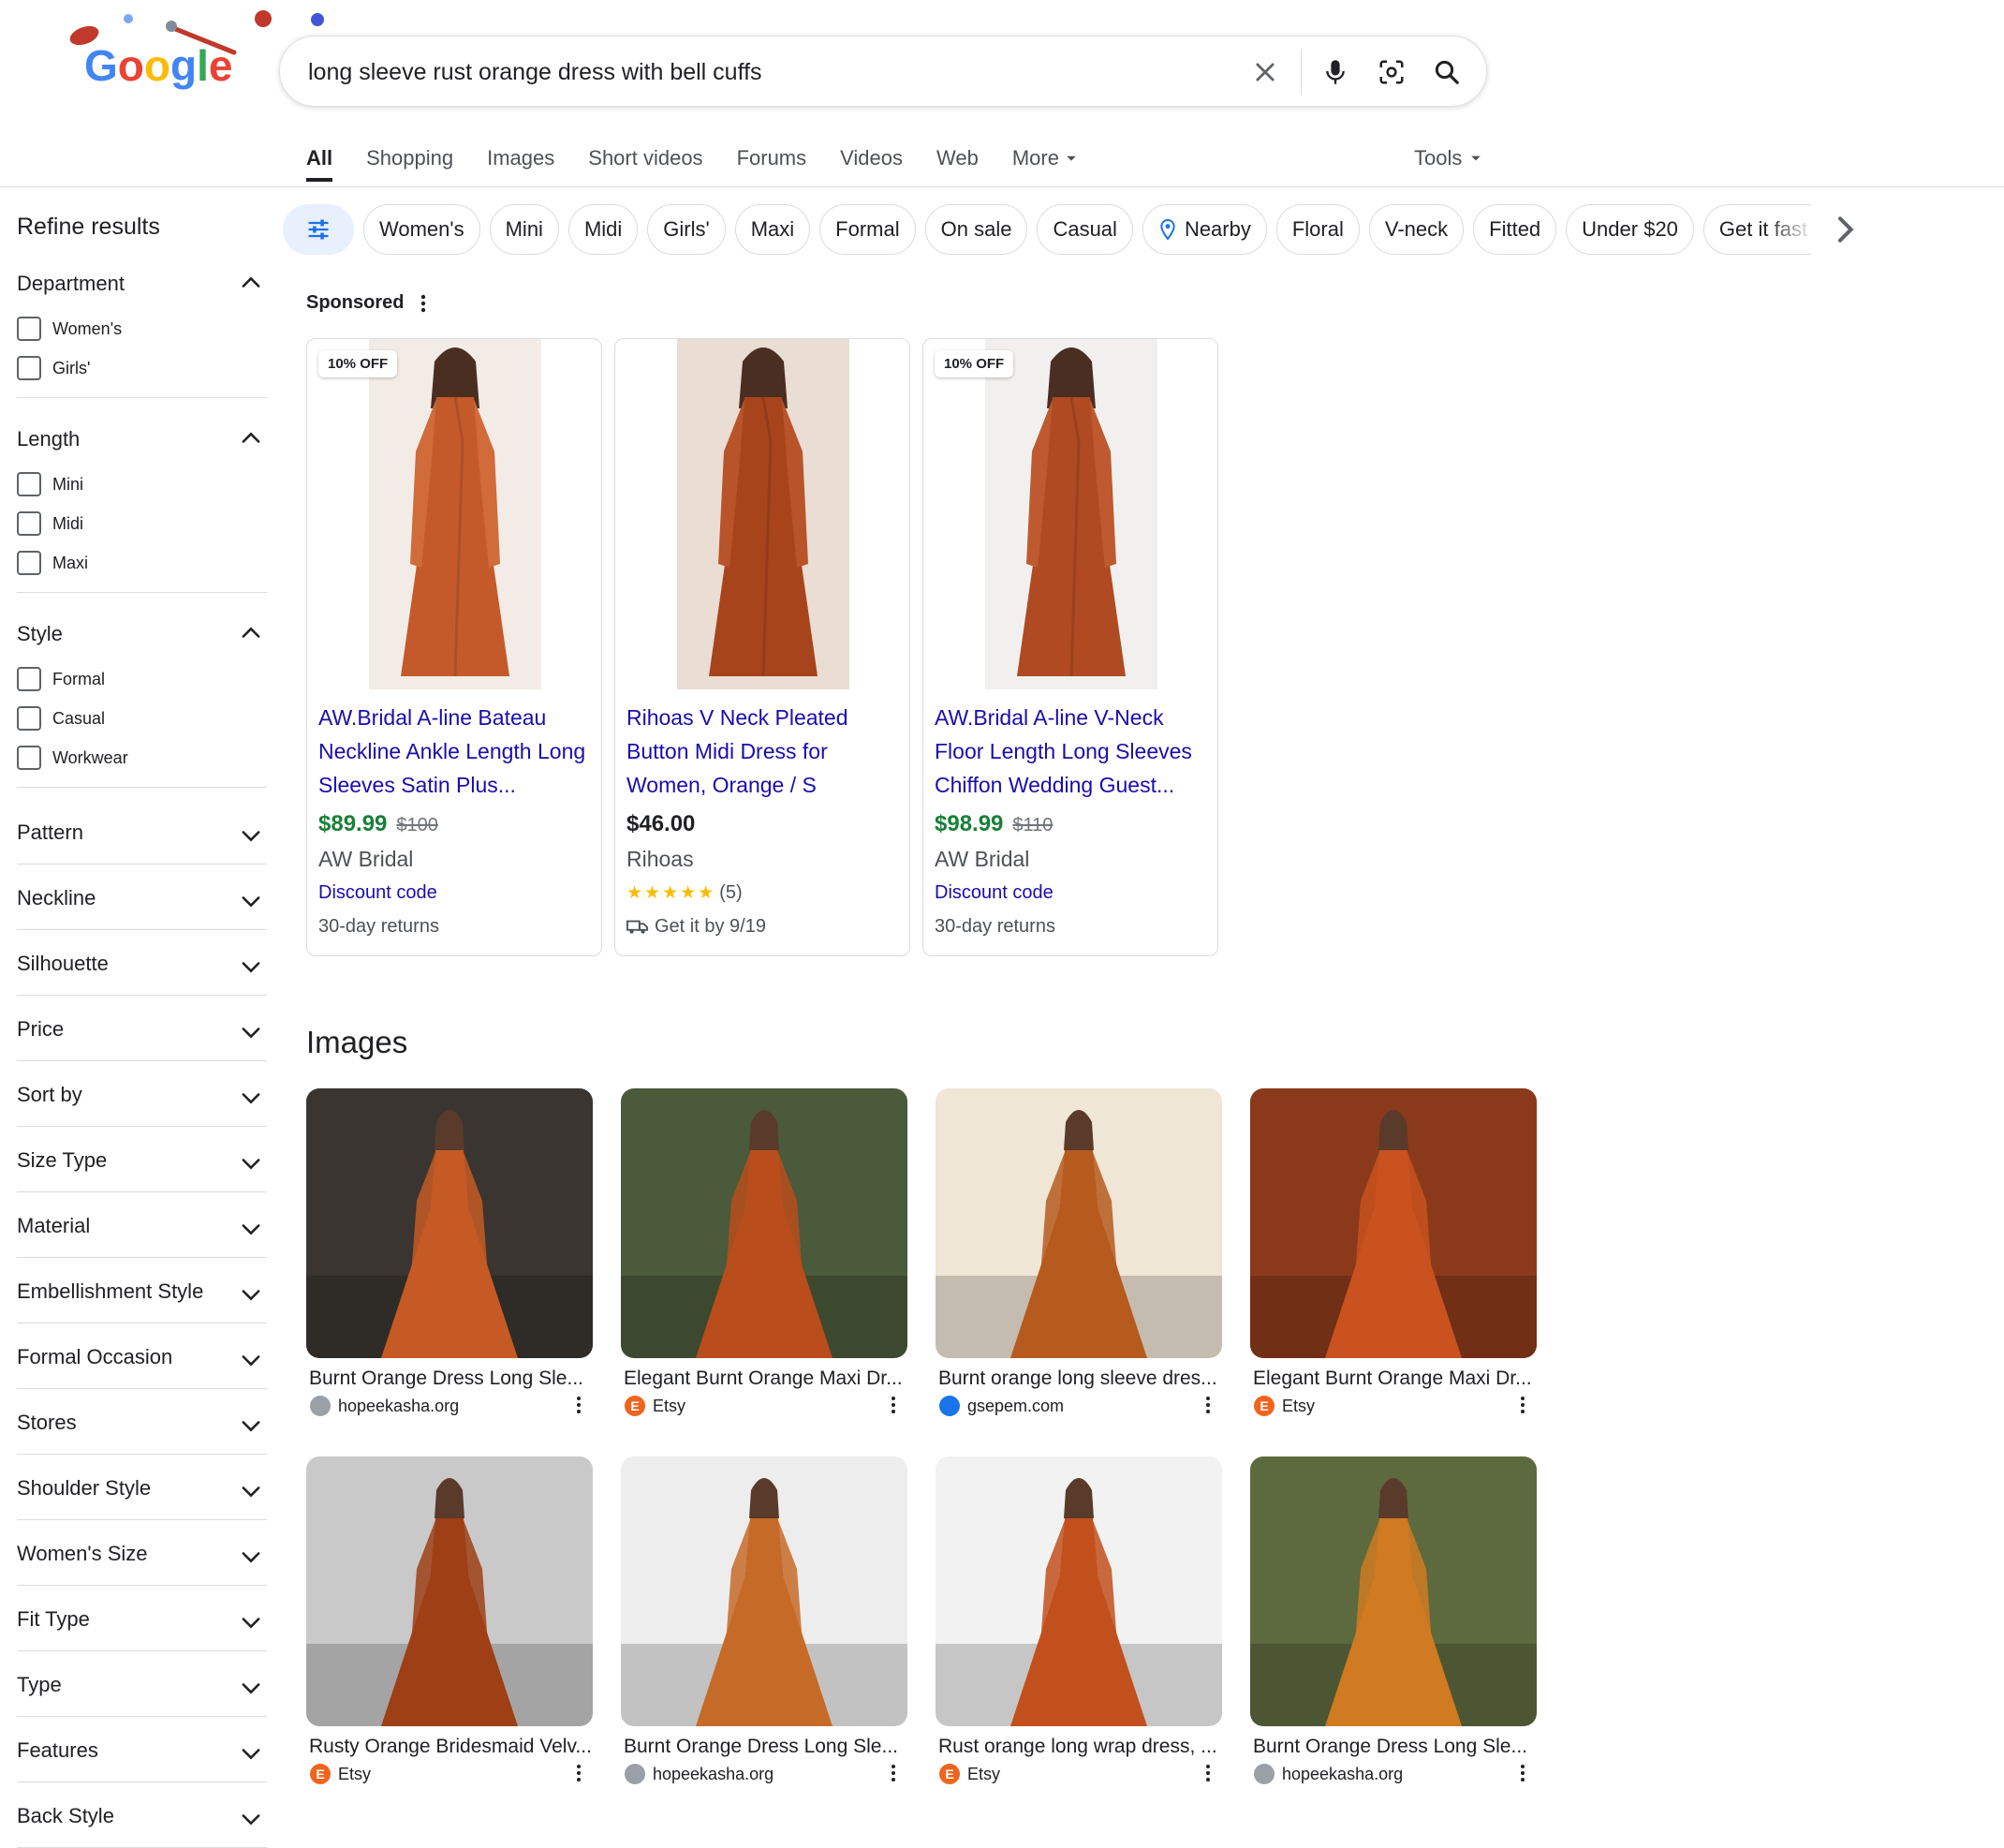  Describe the element at coordinates (1079, 1406) in the screenshot. I see `image-source: gsepem.com` at that location.